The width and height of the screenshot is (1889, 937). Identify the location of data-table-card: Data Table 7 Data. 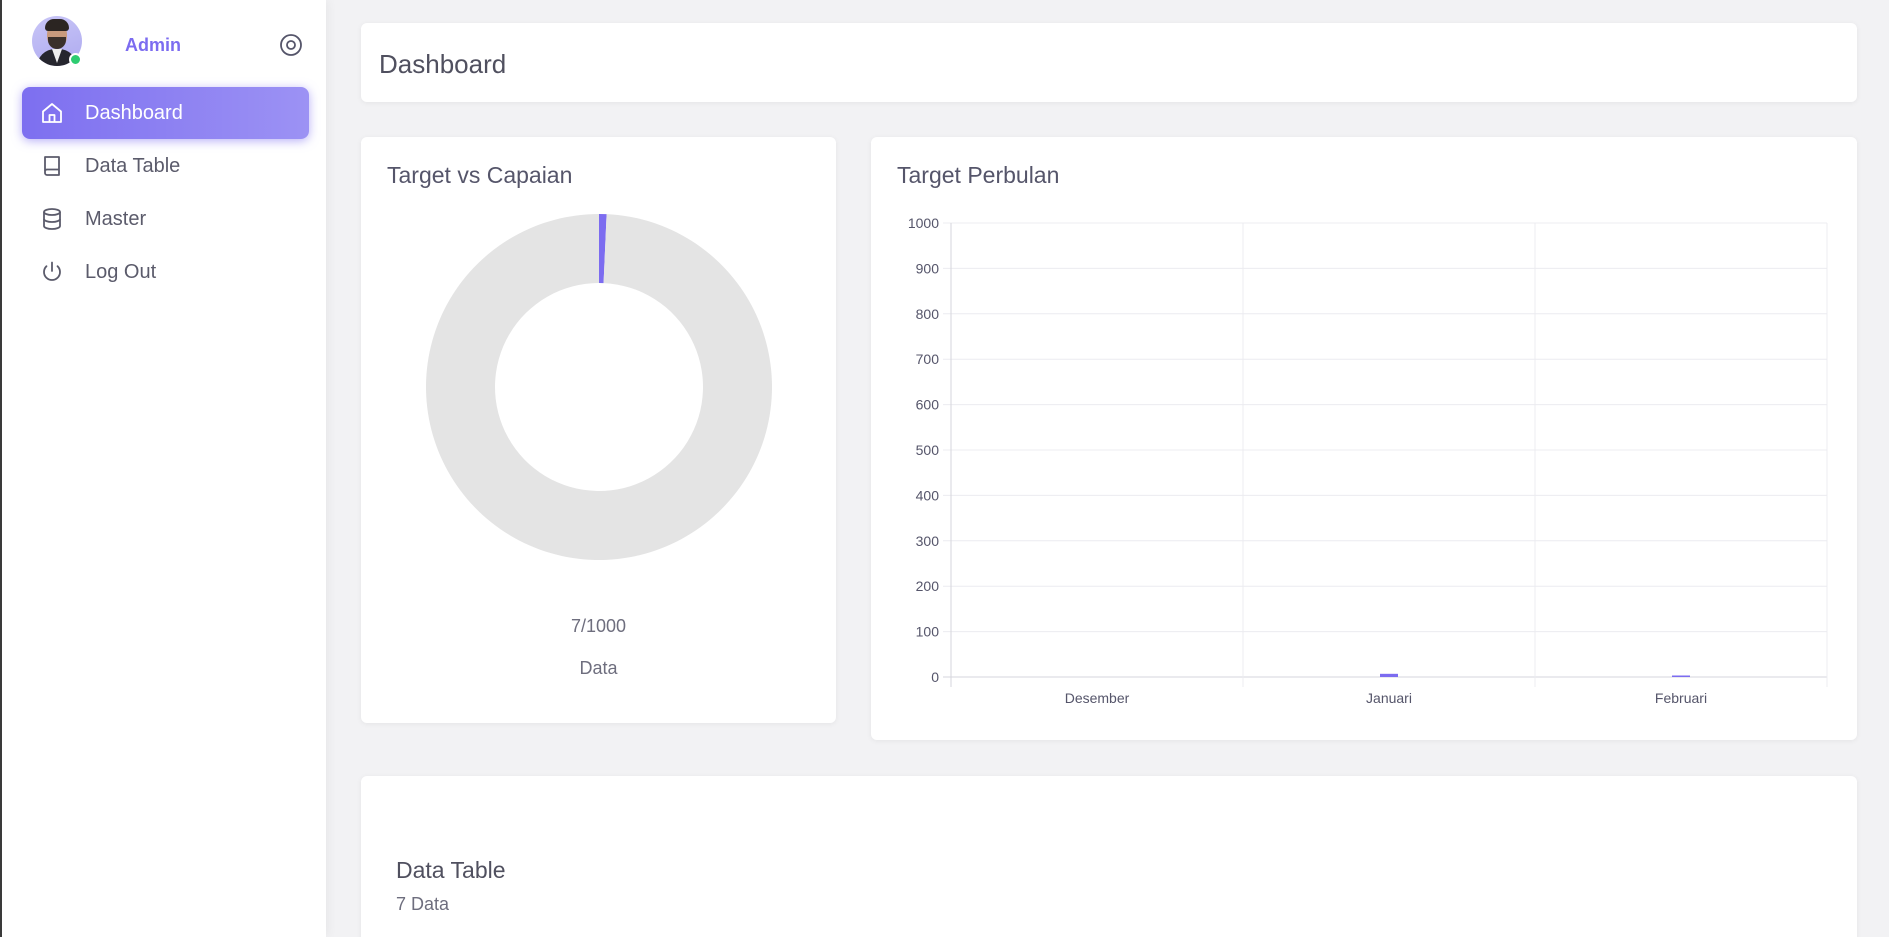
(1109, 856).